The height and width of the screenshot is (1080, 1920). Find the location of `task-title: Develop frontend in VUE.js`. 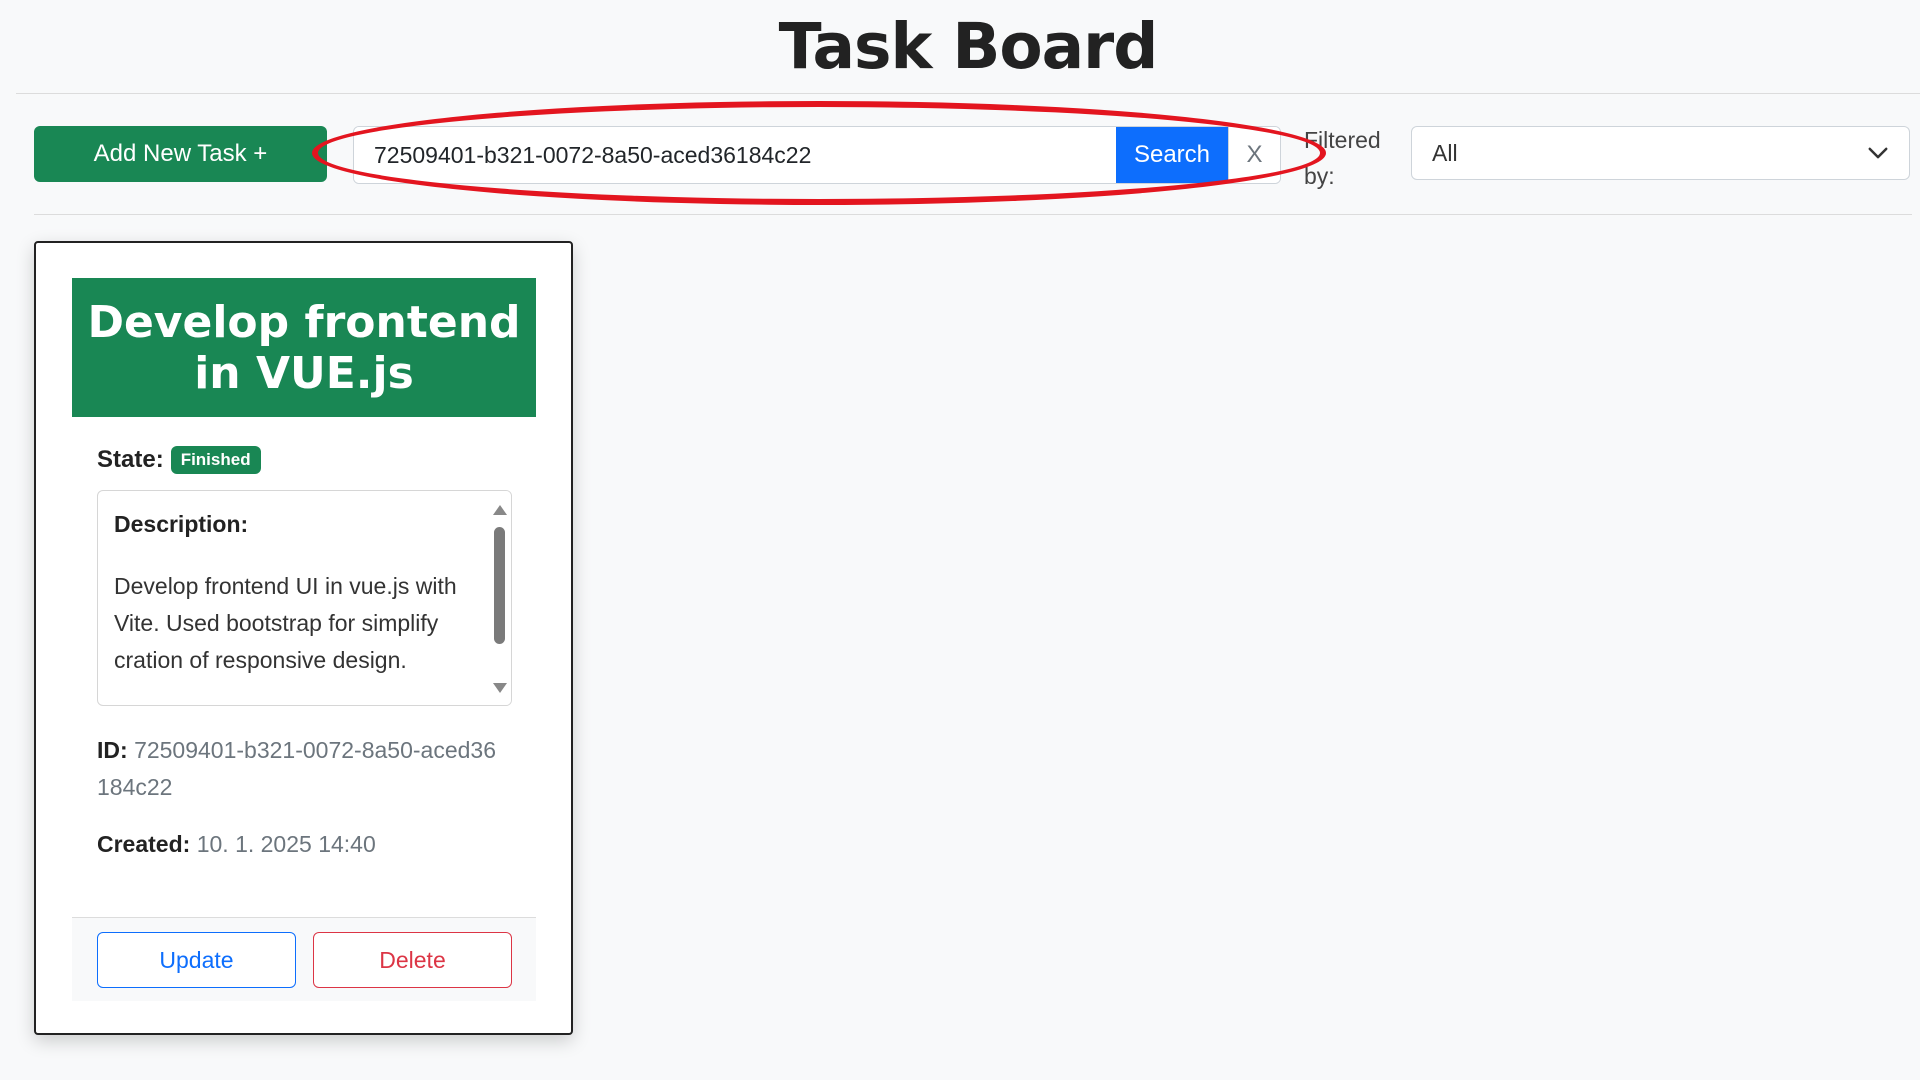

task-title: Develop frontend in VUE.js is located at coordinates (304, 347).